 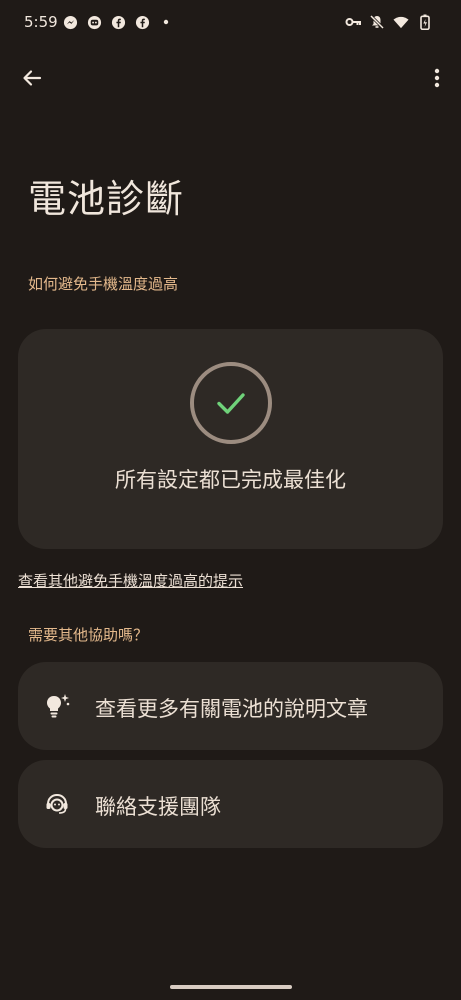 I want to click on wifi-icon, so click(x=401, y=22).